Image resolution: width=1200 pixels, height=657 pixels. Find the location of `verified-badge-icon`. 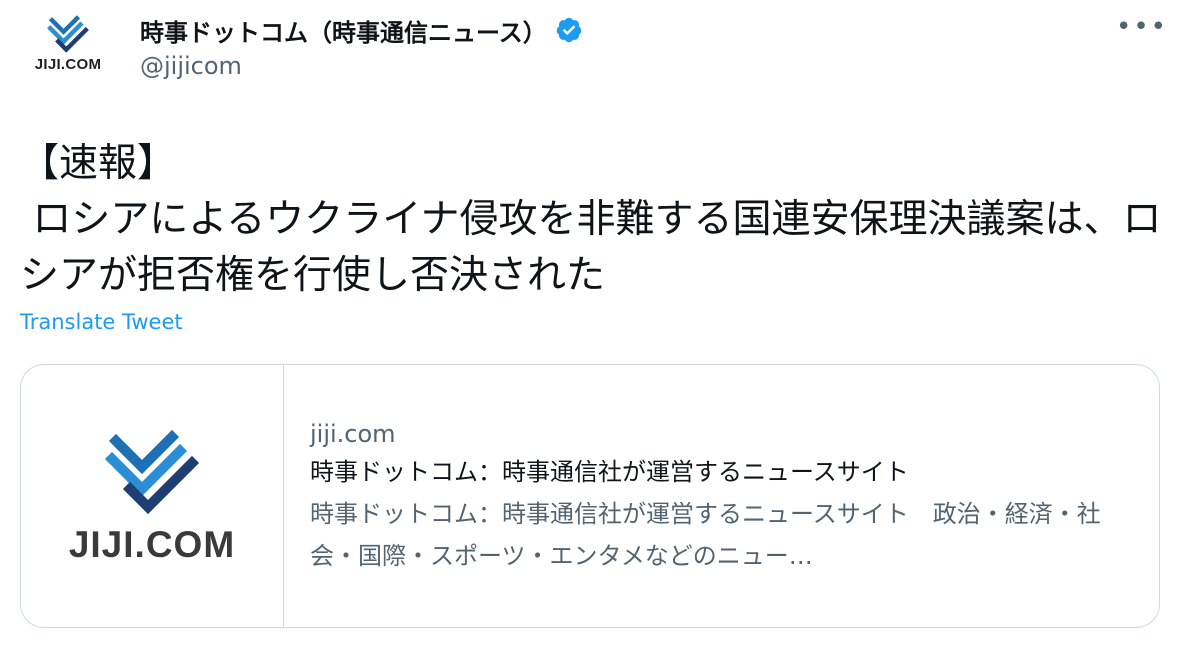

verified-badge-icon is located at coordinates (569, 30).